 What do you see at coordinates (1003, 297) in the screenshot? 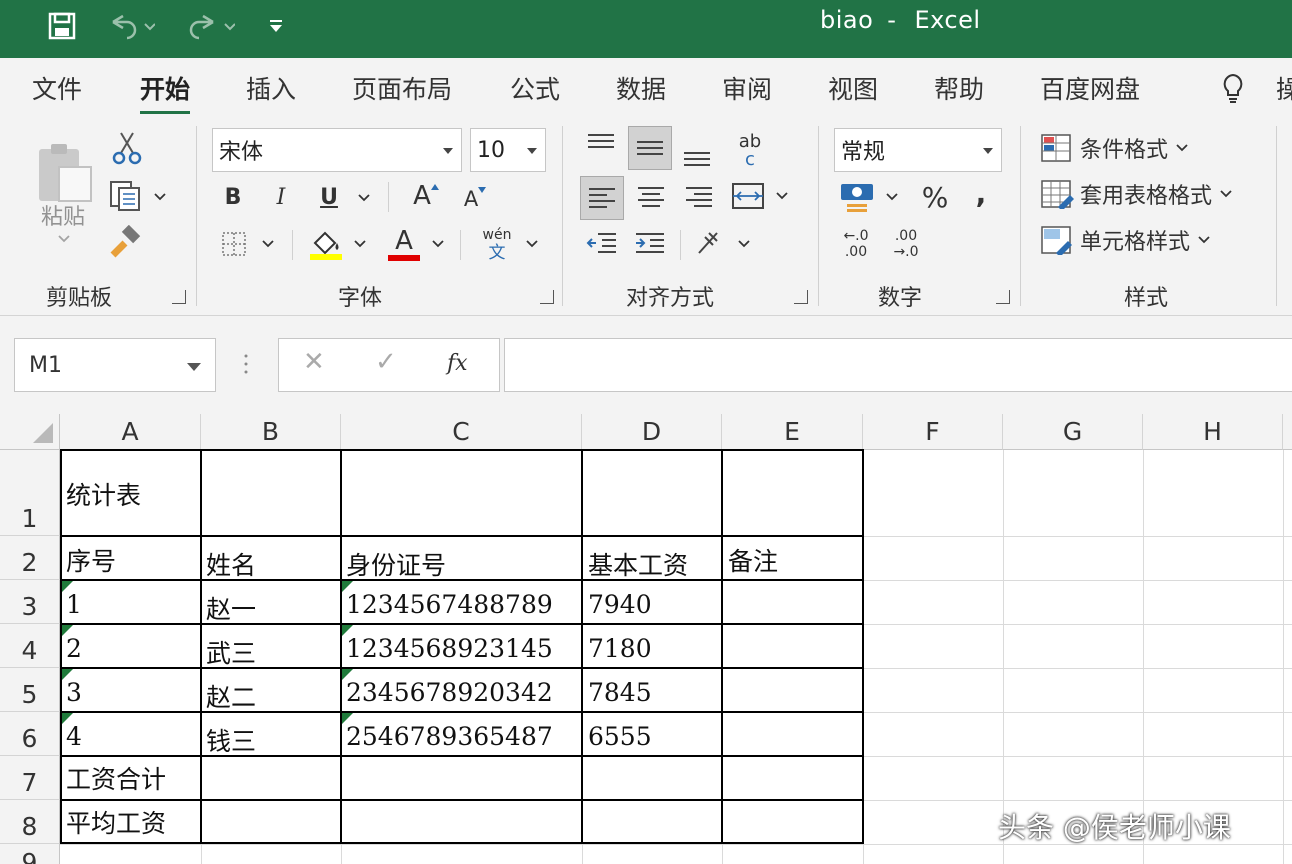
I see `number-launcher-icon` at bounding box center [1003, 297].